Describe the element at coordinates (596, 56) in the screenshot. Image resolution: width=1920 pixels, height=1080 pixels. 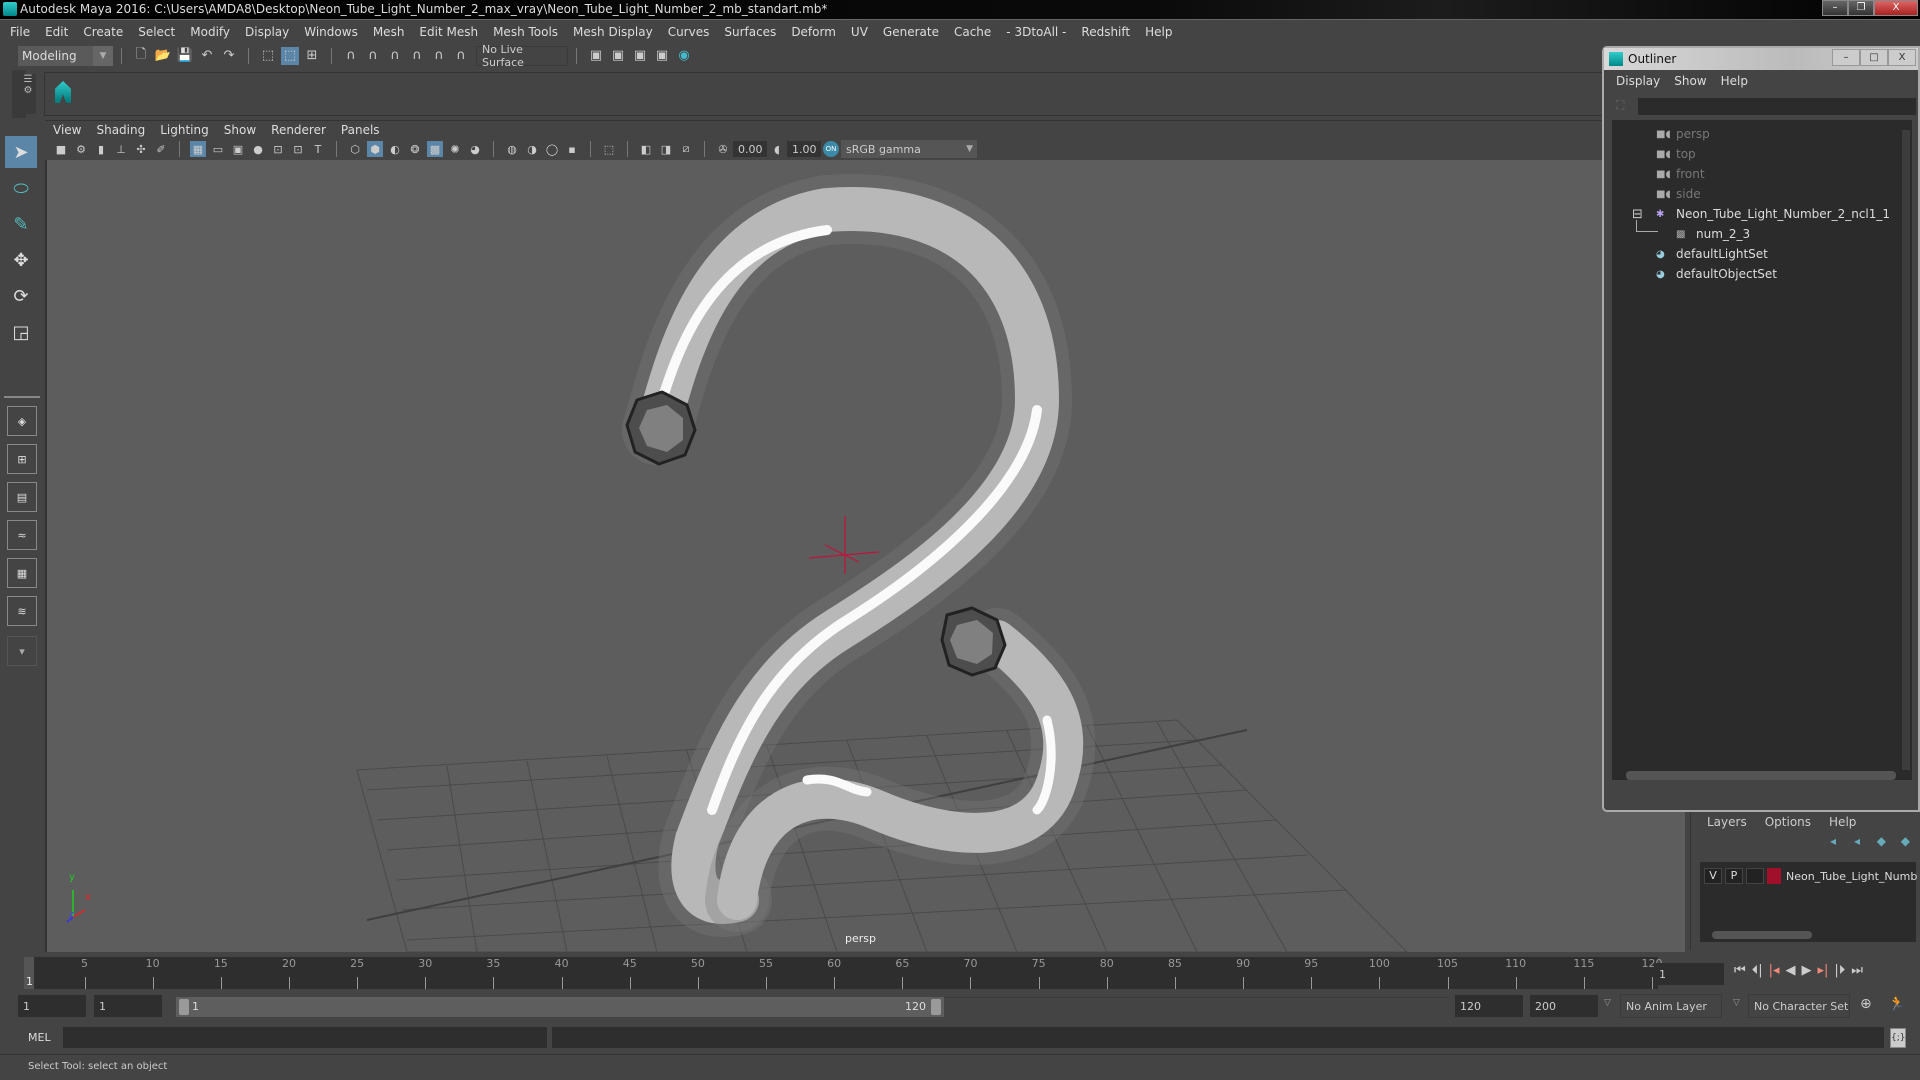
I see `render-view-icon: ▣` at that location.